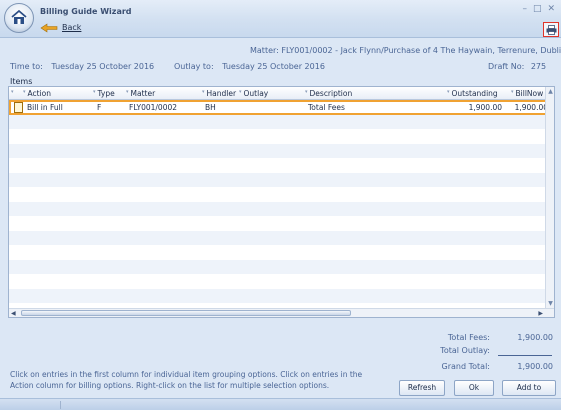  What do you see at coordinates (37, 93) in the screenshot?
I see `column-header-action: ▾ Action` at bounding box center [37, 93].